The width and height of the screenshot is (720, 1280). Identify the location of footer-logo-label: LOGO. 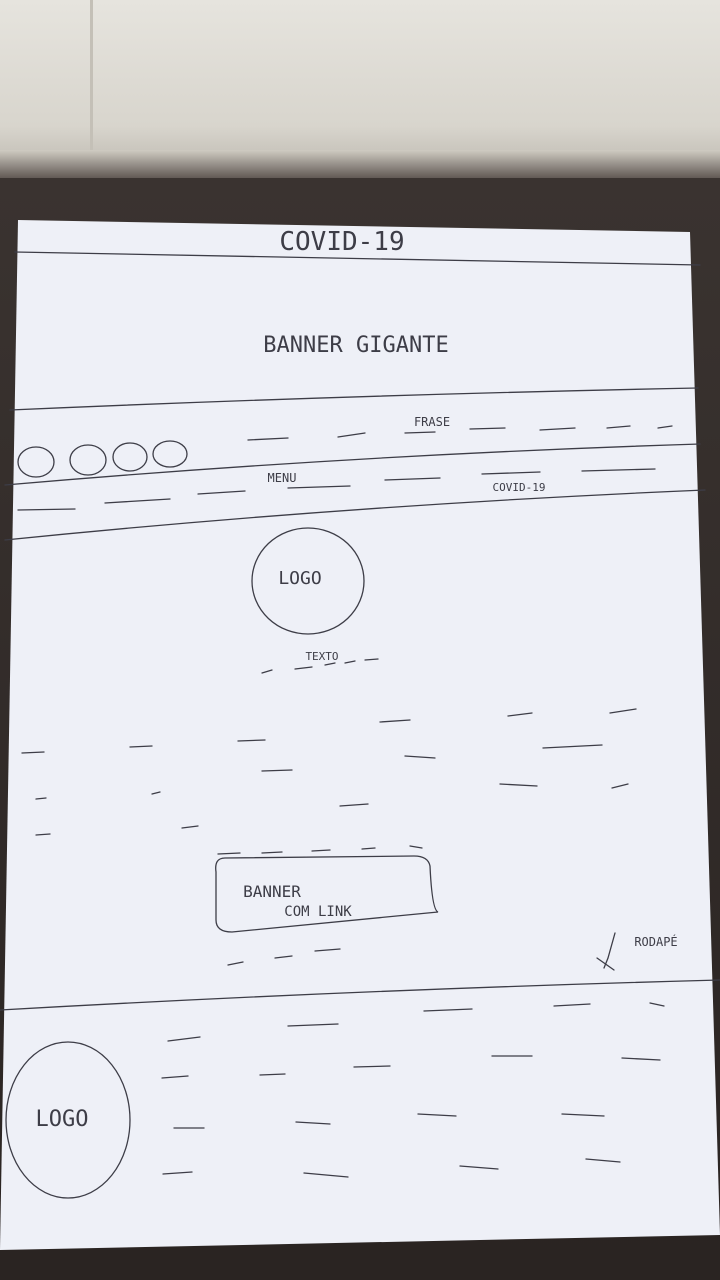
(62, 1119).